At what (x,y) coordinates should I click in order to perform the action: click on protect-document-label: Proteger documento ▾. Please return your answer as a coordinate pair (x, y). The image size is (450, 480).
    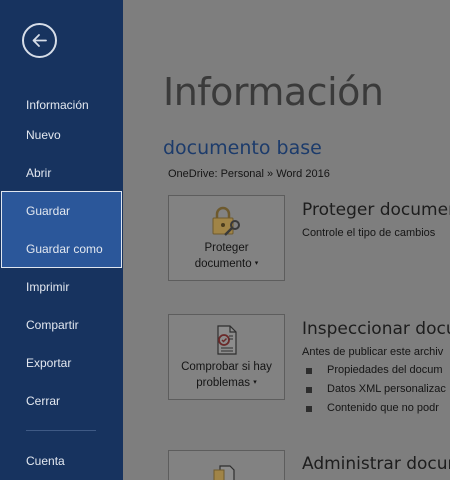
    Looking at the image, I should click on (226, 256).